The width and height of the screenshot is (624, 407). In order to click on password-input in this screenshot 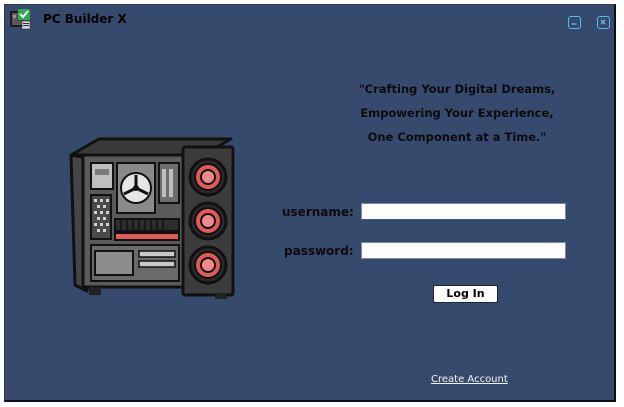, I will do `click(463, 250)`.